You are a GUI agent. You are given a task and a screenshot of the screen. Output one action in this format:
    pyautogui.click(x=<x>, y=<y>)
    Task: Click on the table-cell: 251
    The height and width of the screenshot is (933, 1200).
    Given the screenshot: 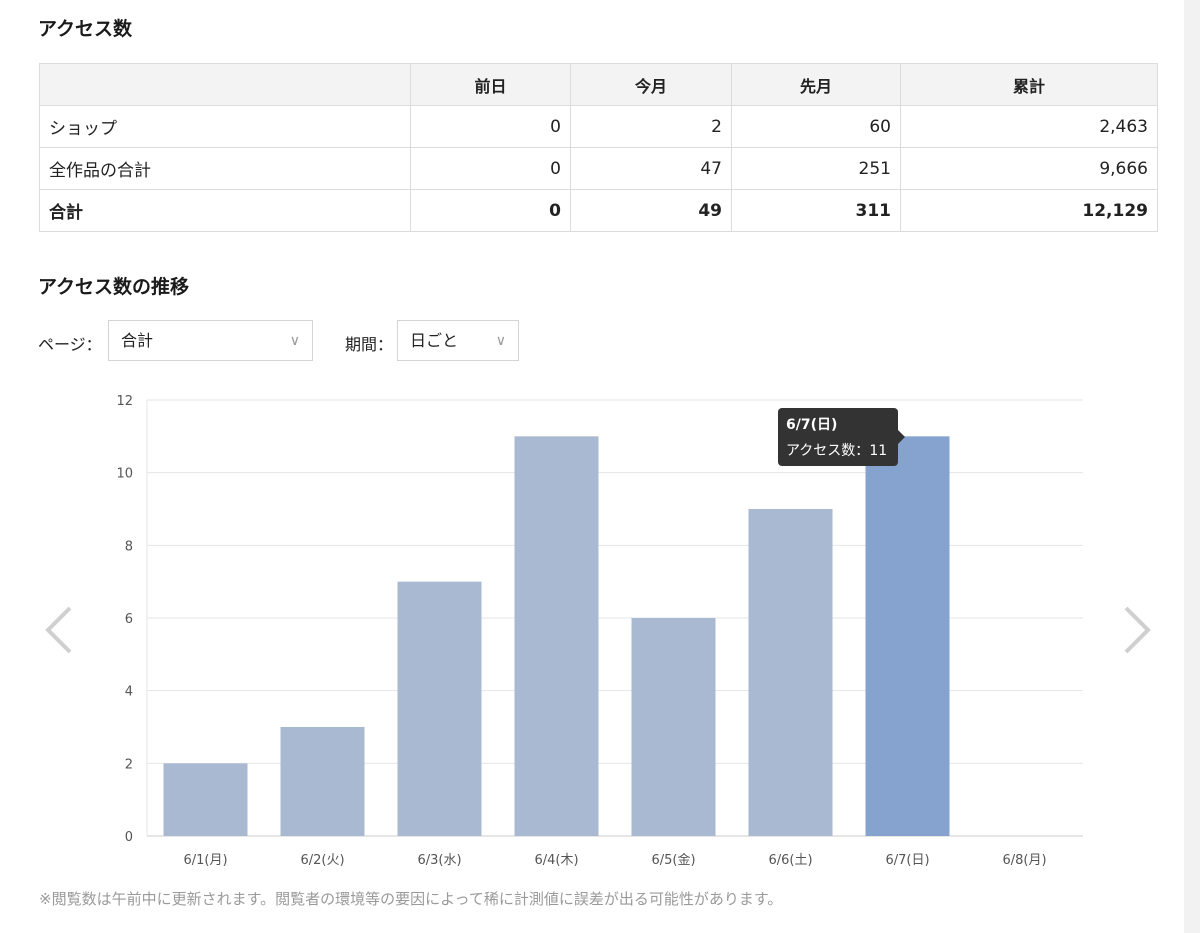 What is the action you would take?
    pyautogui.click(x=816, y=168)
    